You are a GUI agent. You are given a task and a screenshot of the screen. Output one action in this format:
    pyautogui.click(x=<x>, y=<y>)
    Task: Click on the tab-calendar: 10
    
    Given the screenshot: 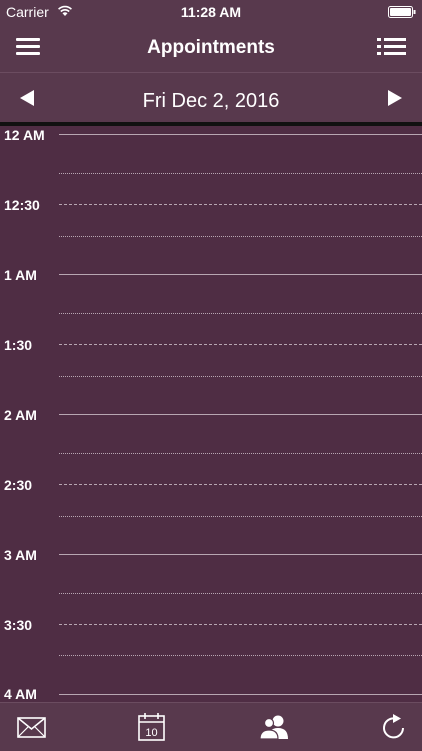 What is the action you would take?
    pyautogui.click(x=152, y=727)
    